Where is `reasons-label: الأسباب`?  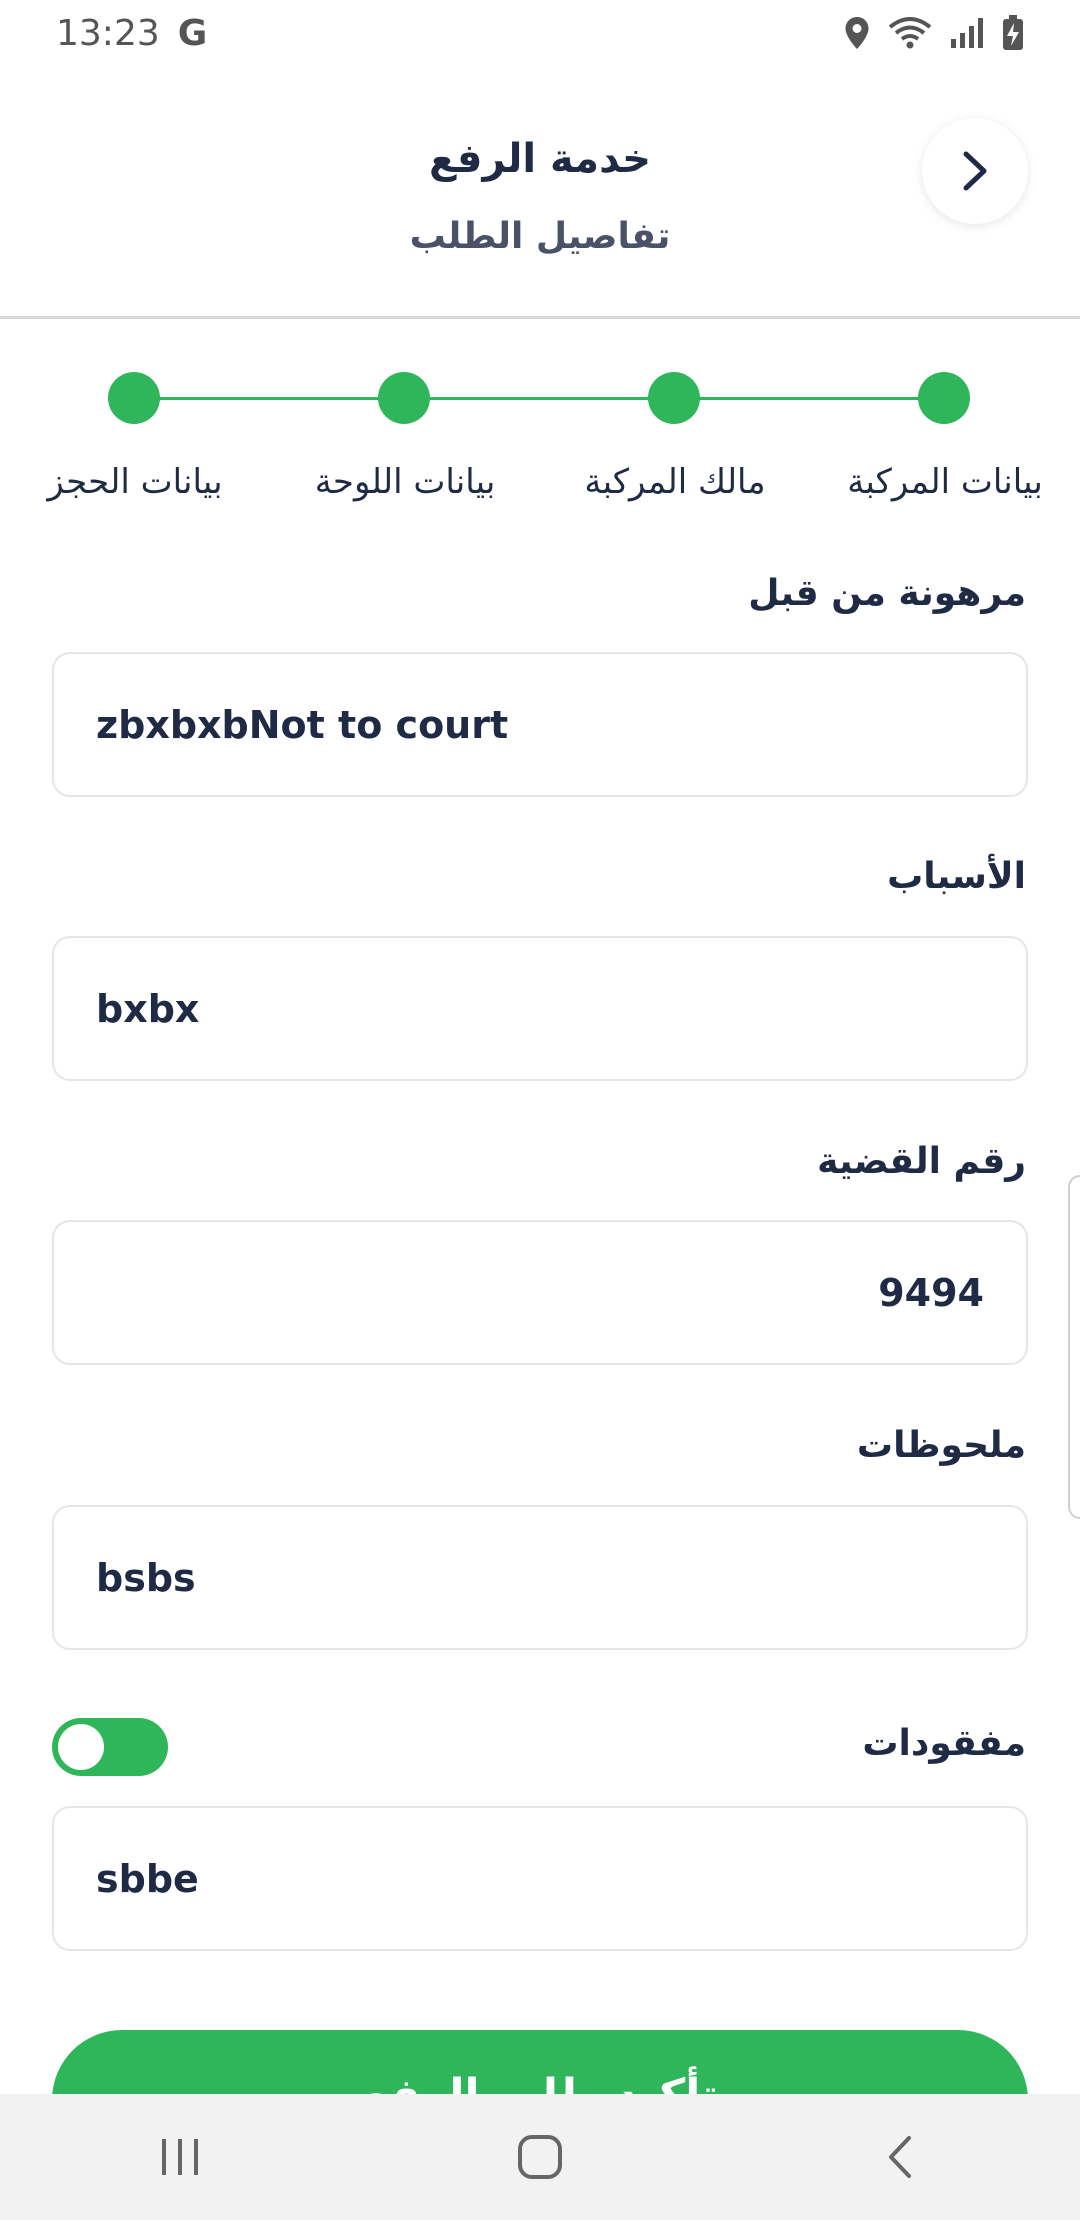
reasons-label: الأسباب is located at coordinates (956, 876).